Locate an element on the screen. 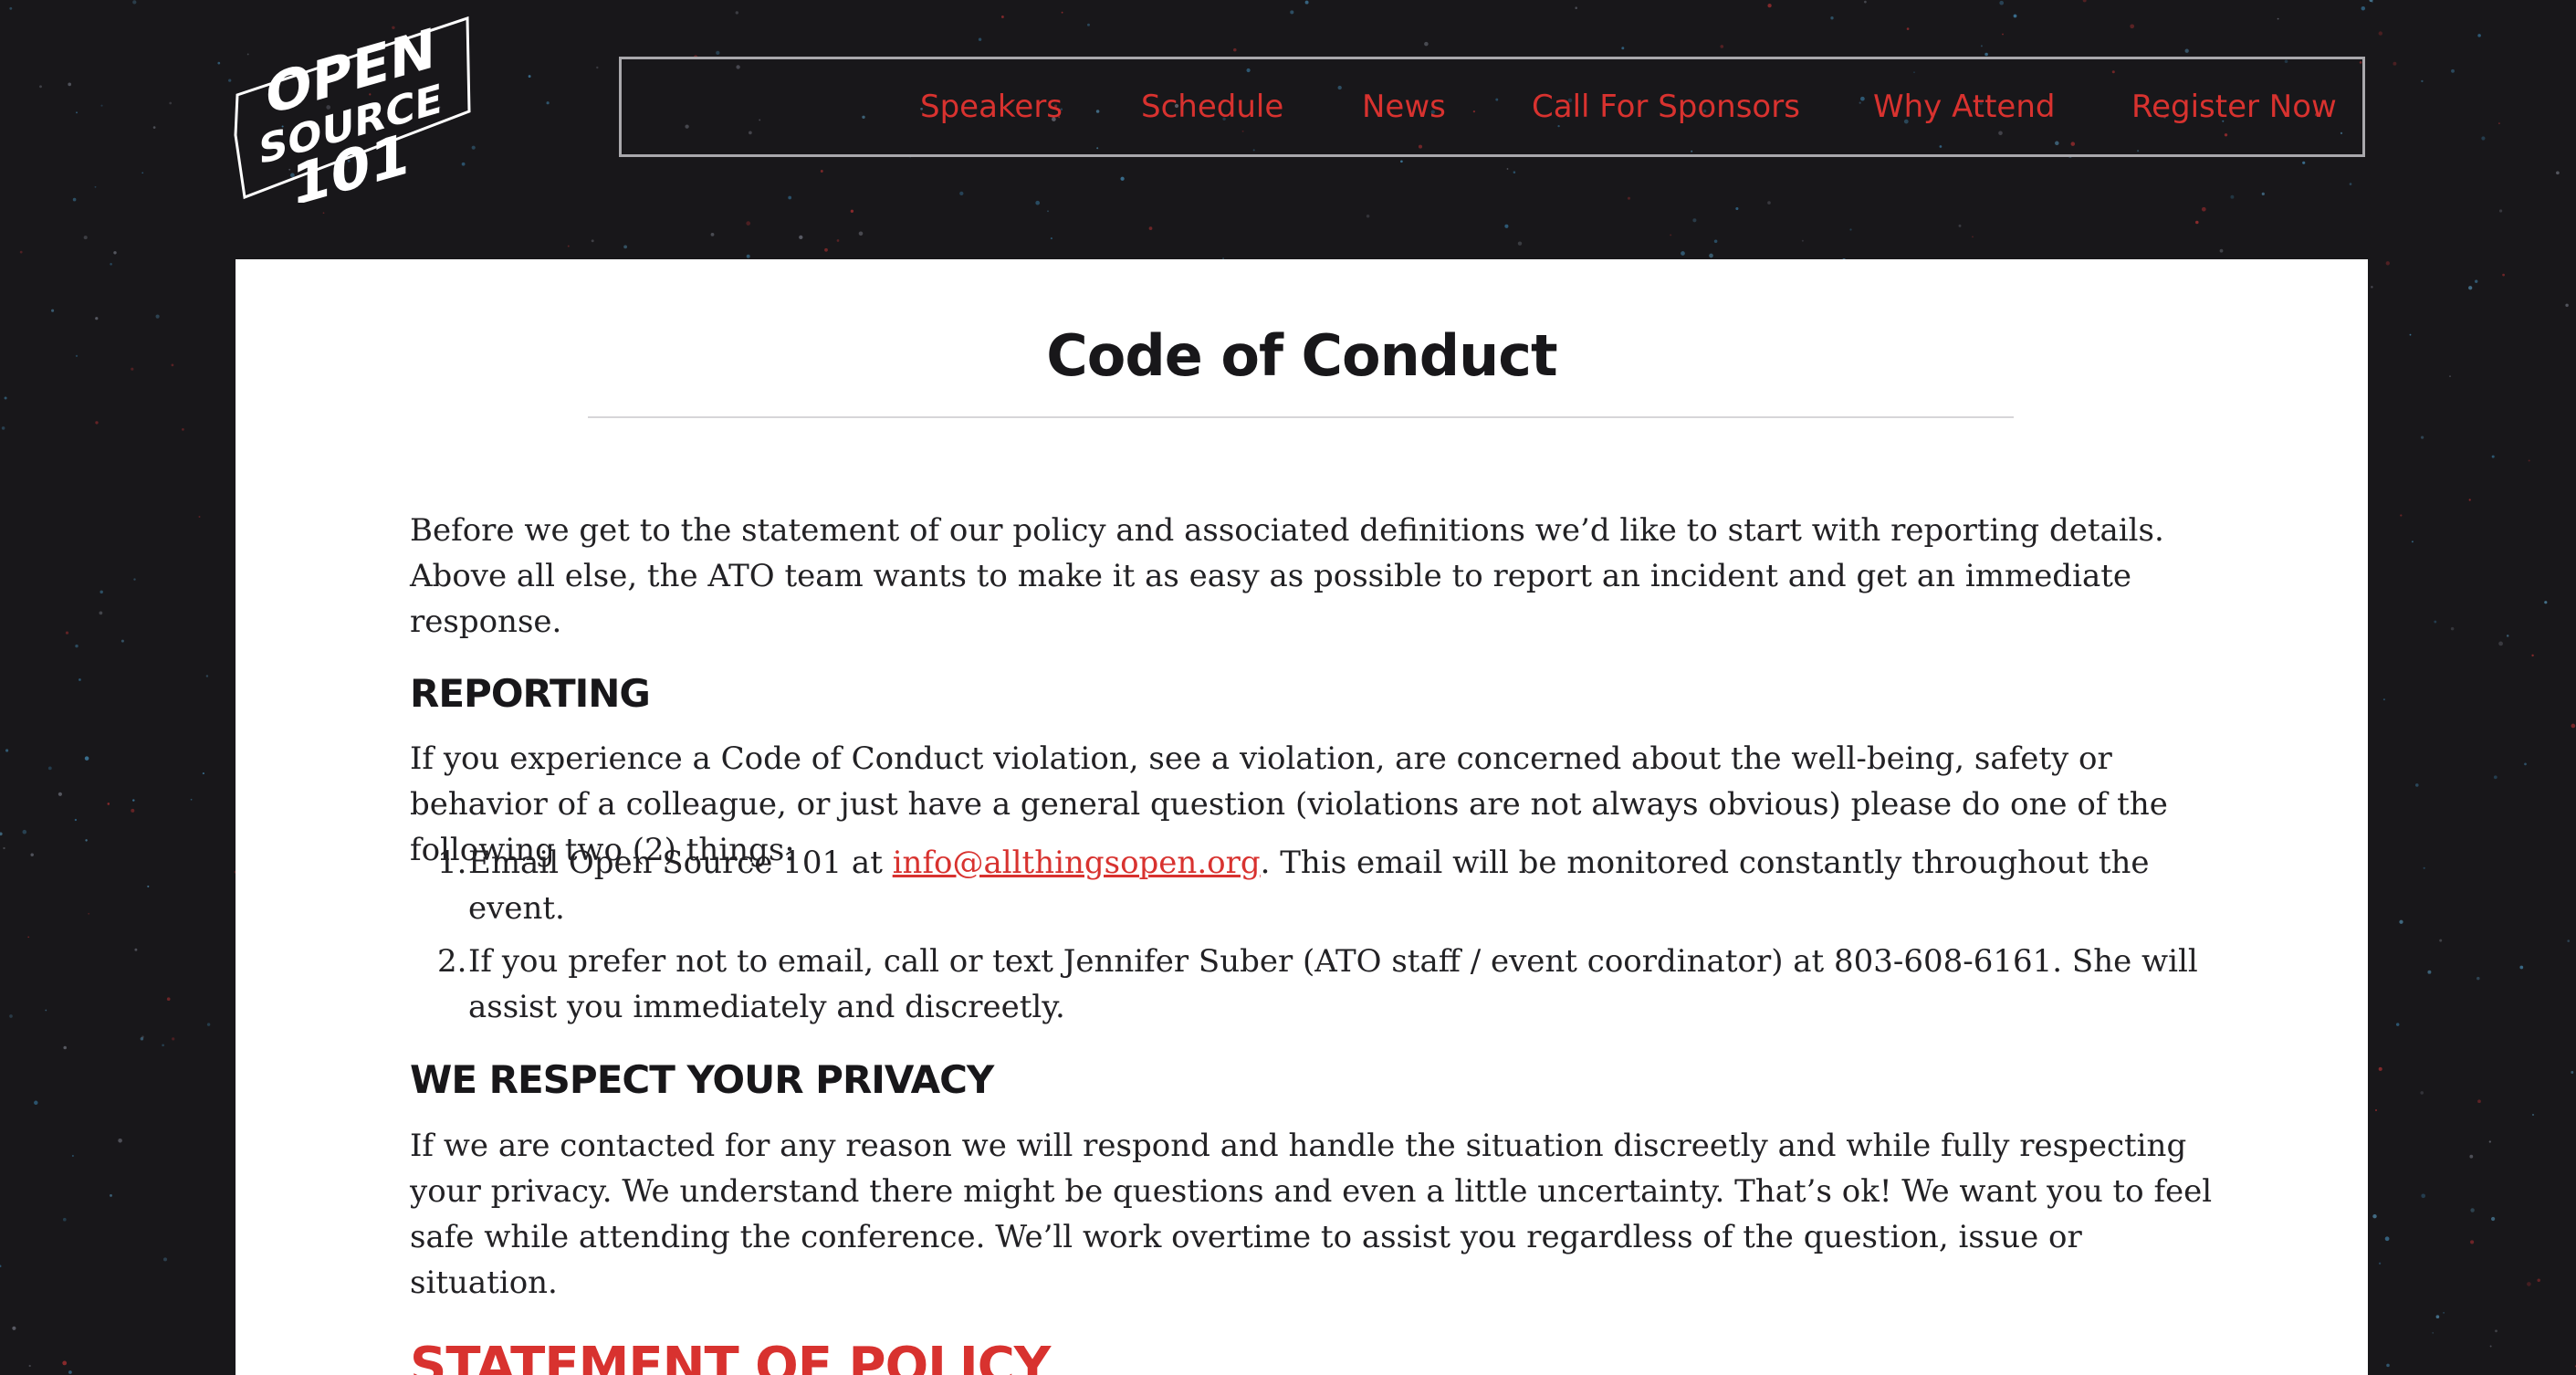 The height and width of the screenshot is (1375, 2576). list-item-number: 1. is located at coordinates (452, 863).